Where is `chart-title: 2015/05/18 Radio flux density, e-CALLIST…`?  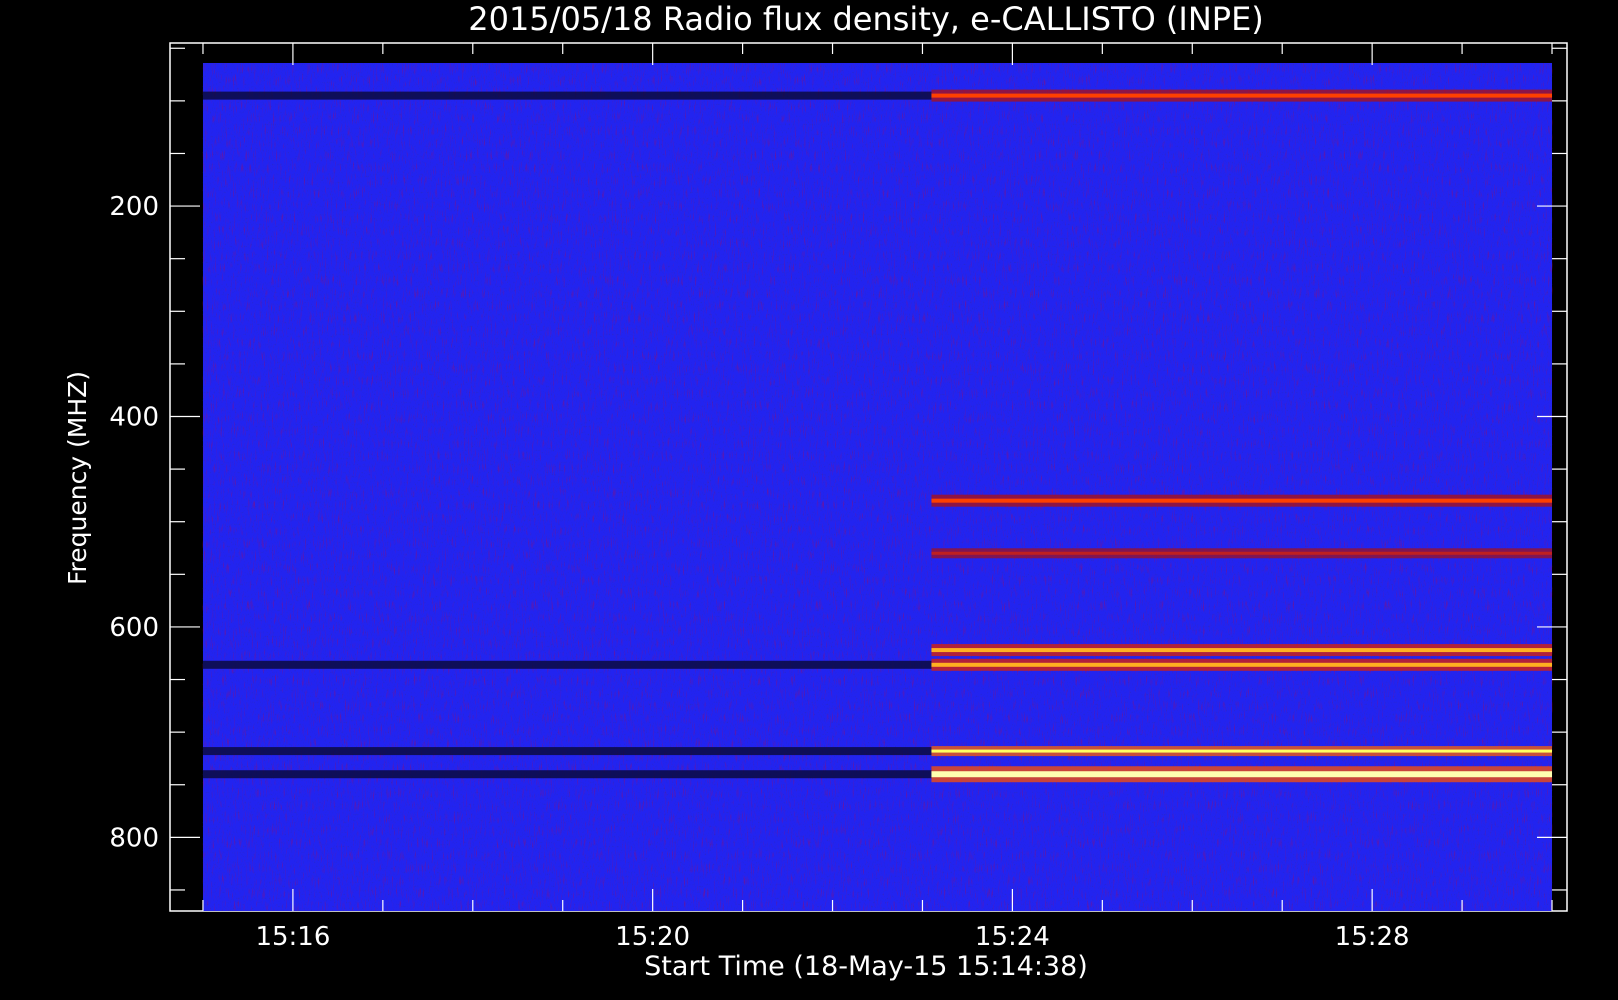
chart-title: 2015/05/18 Radio flux density, e-CALLIST… is located at coordinates (866, 19).